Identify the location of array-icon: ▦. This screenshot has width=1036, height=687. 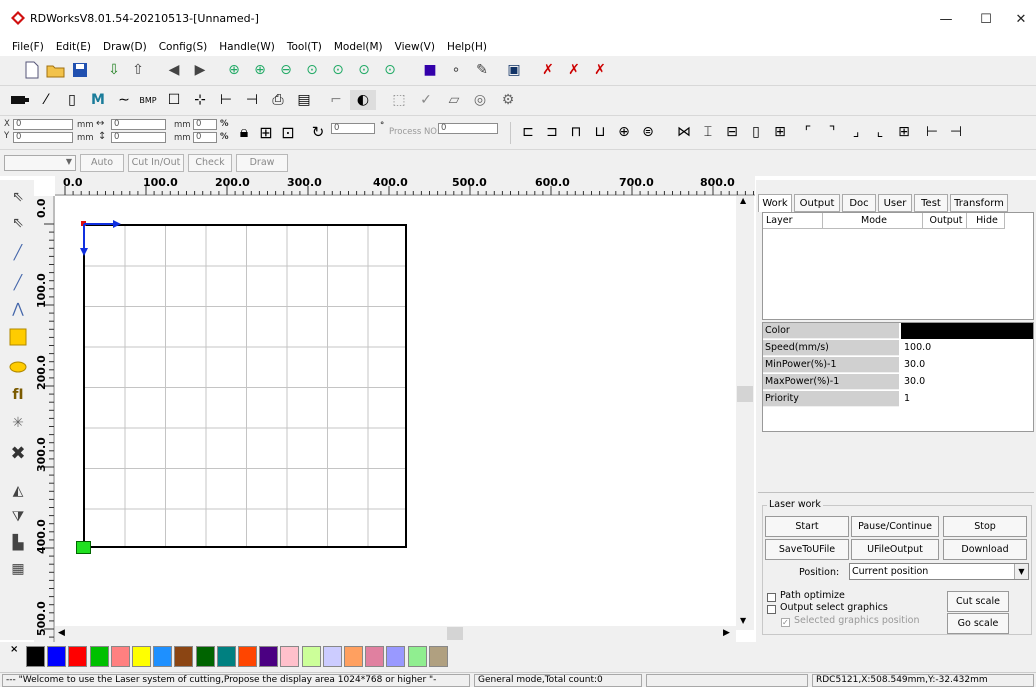
(18, 569).